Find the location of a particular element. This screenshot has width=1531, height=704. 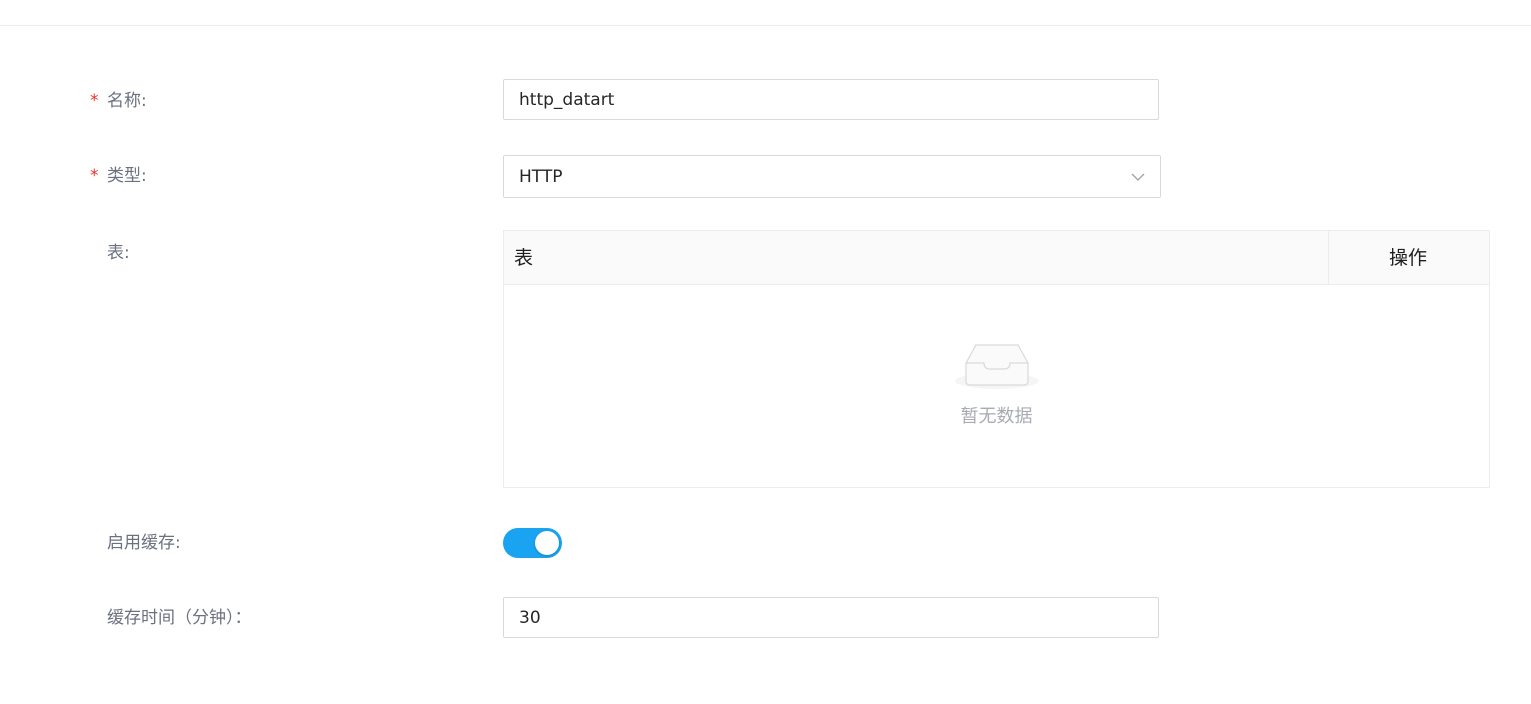

top-divider is located at coordinates (765, 25).